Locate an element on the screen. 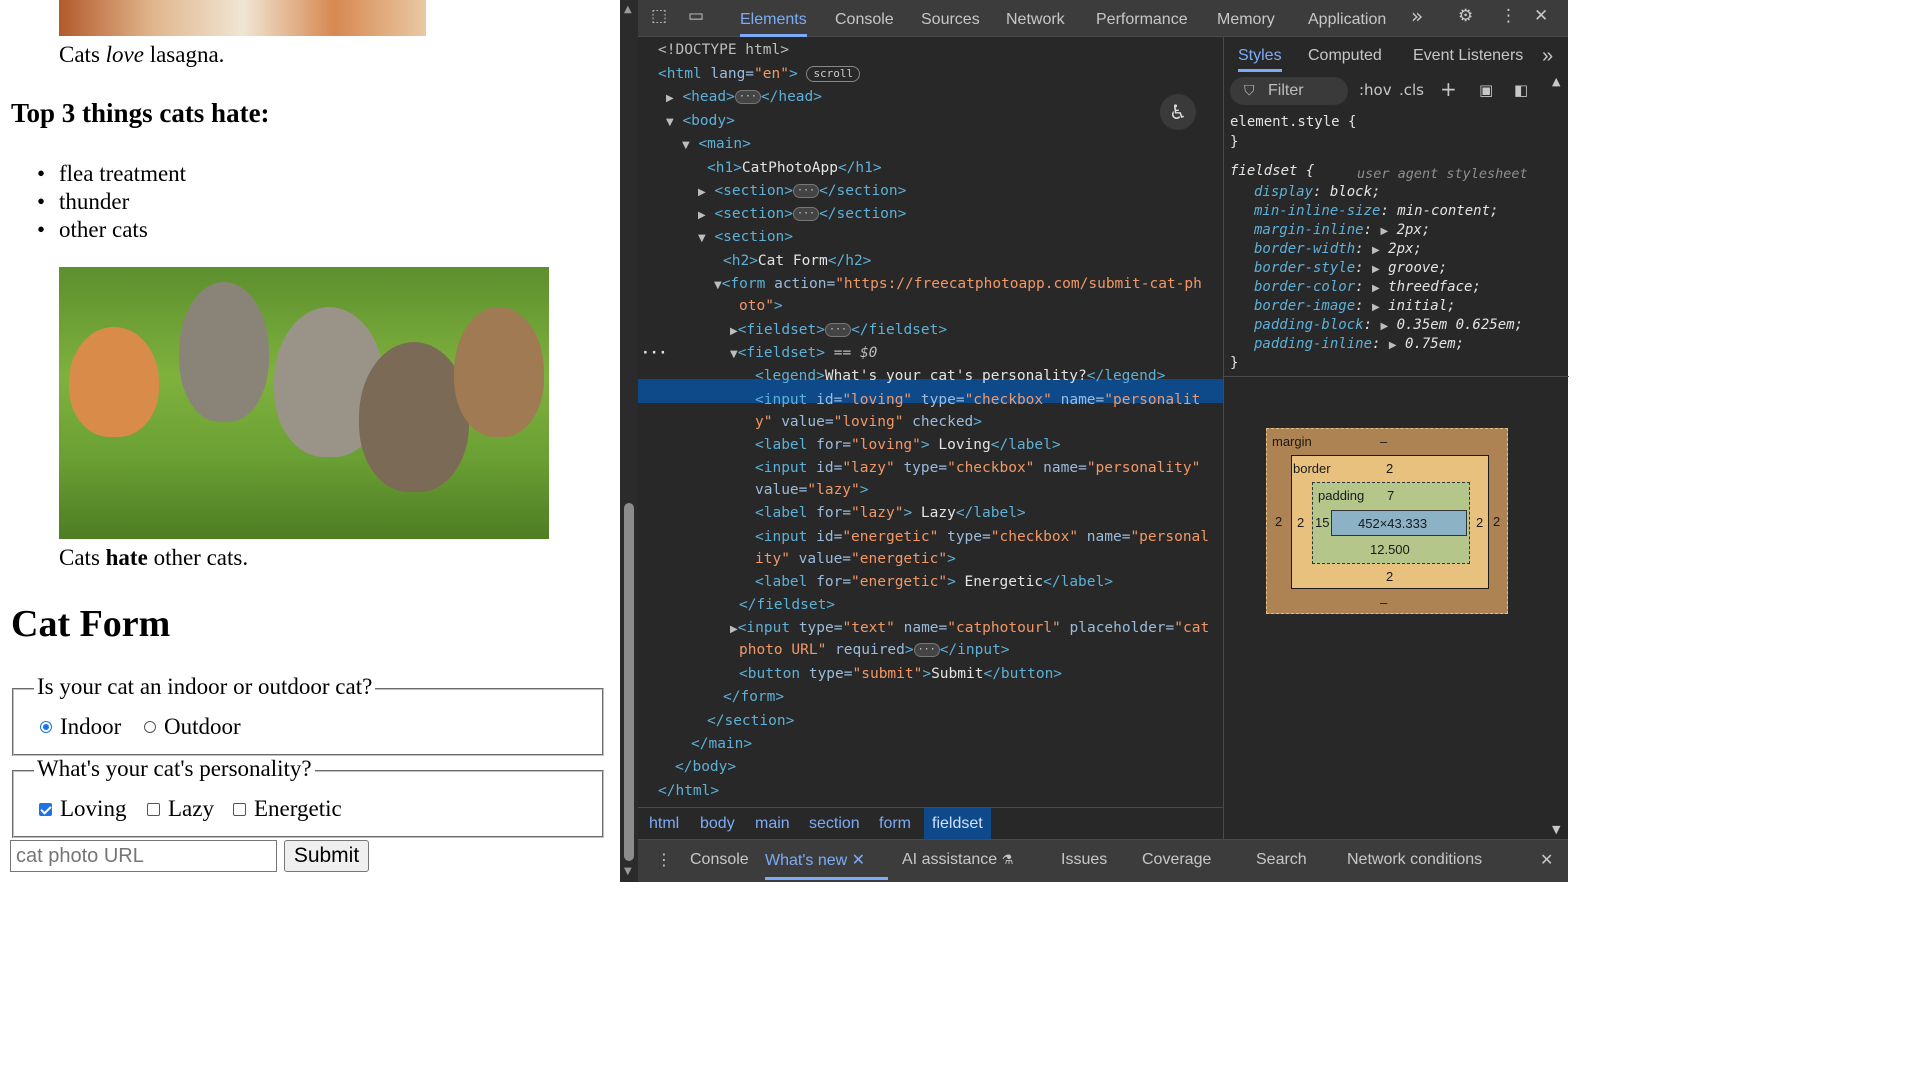 The height and width of the screenshot is (1080, 1920). css-declaration: border-image: ▶ initial; is located at coordinates (1355, 307).